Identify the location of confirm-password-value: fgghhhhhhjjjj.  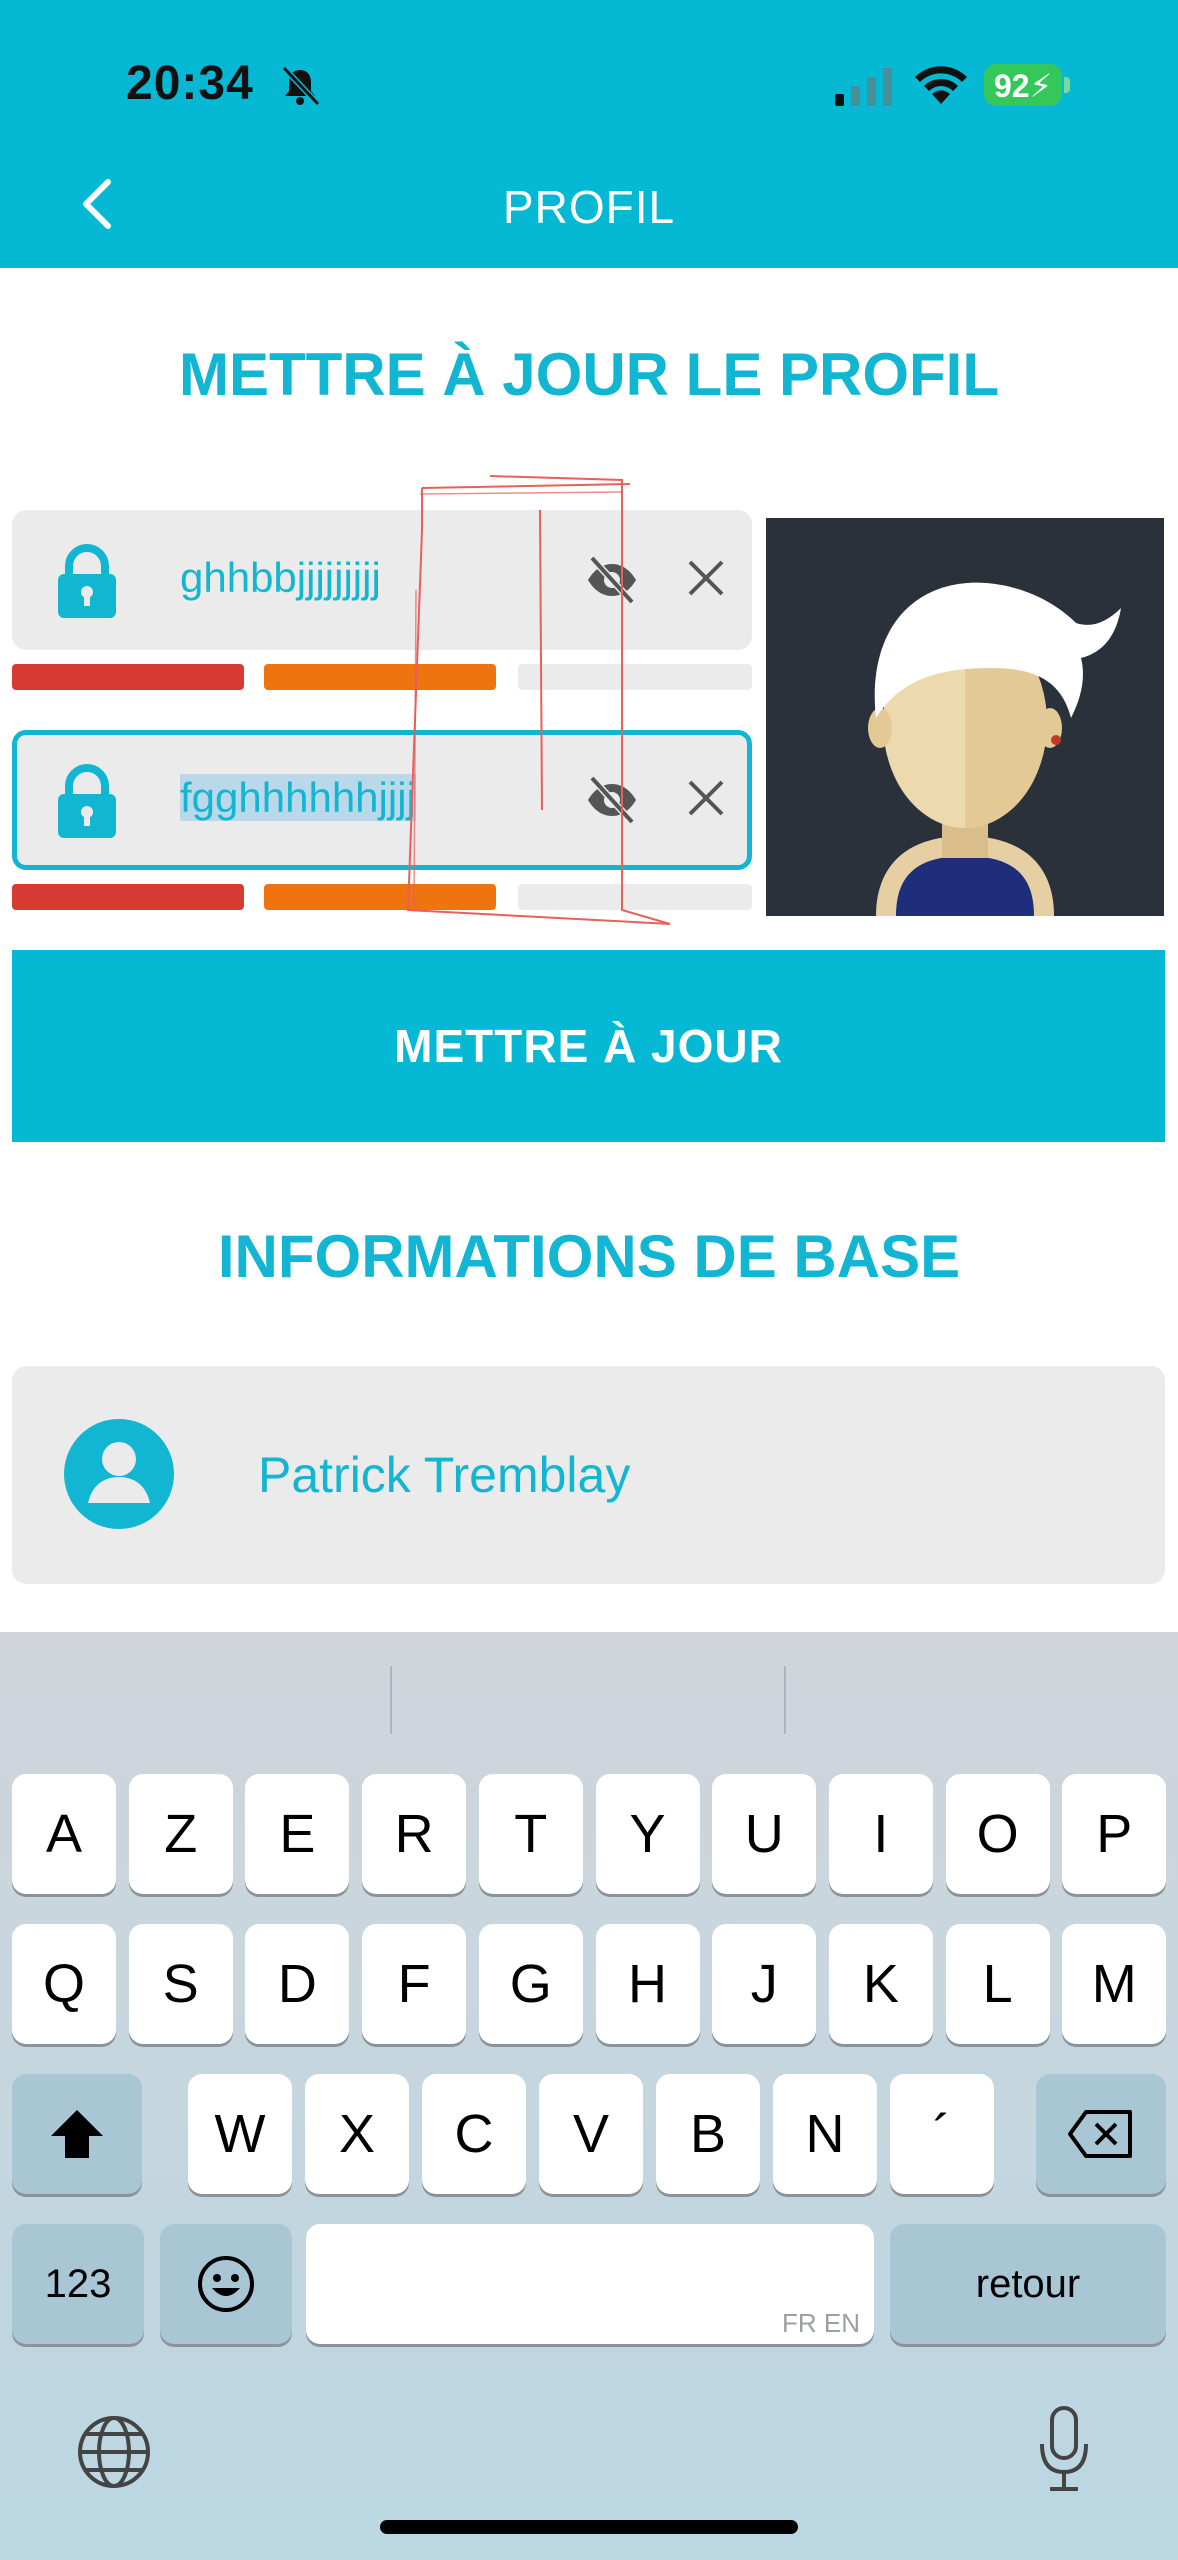
(298, 798).